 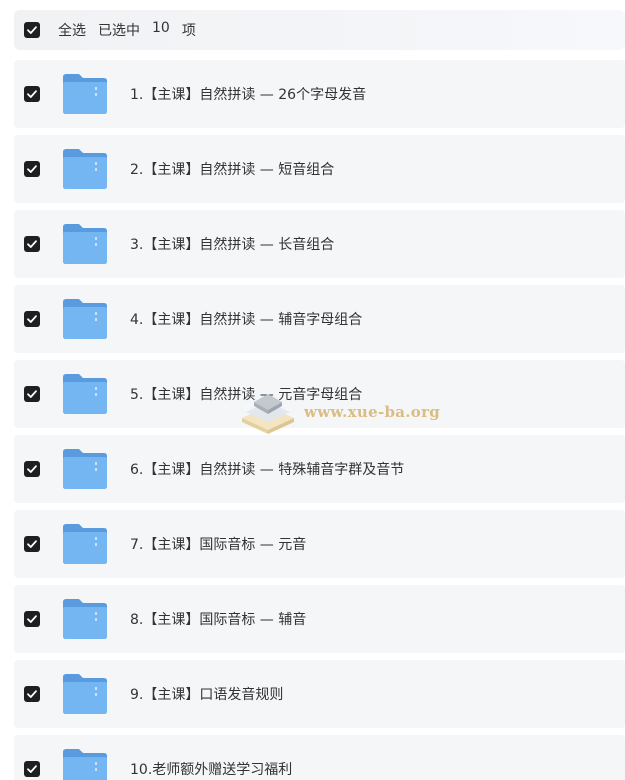 What do you see at coordinates (218, 544) in the screenshot?
I see `item-label: 7.【主课】国际音标 — 元音` at bounding box center [218, 544].